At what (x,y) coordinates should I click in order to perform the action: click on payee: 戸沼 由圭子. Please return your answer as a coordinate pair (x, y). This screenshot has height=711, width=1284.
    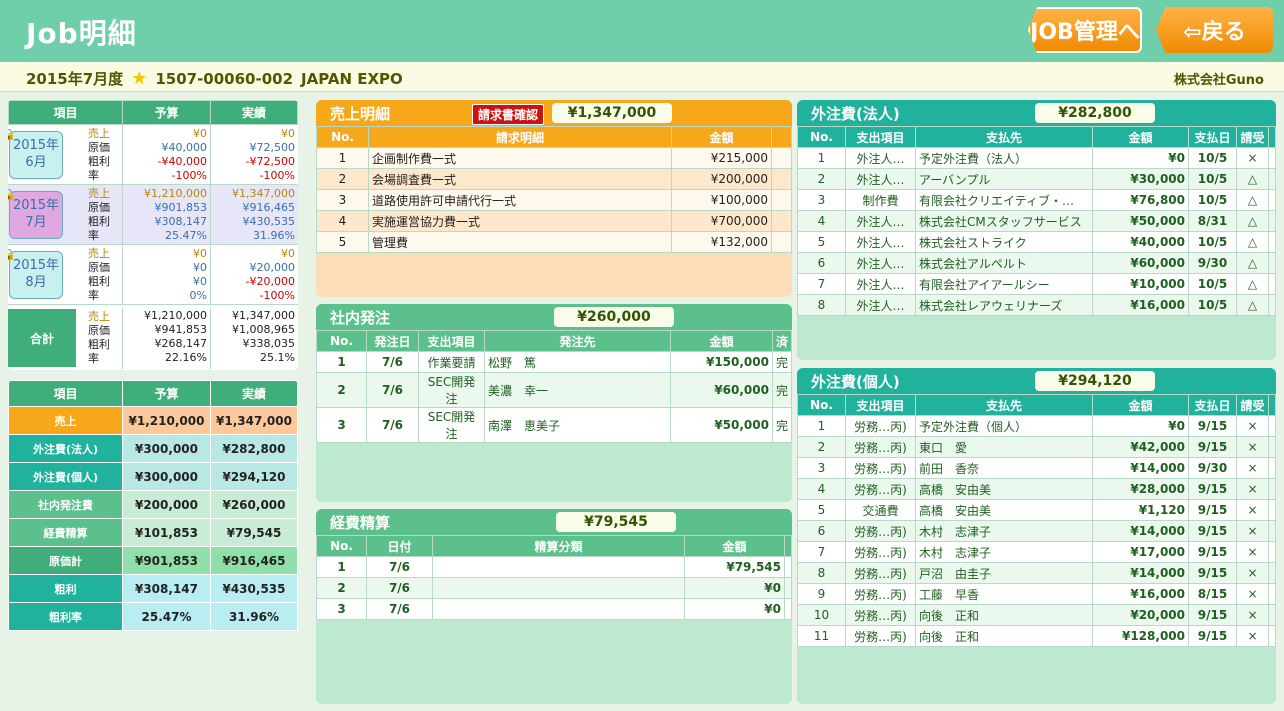
    Looking at the image, I should click on (1004, 573).